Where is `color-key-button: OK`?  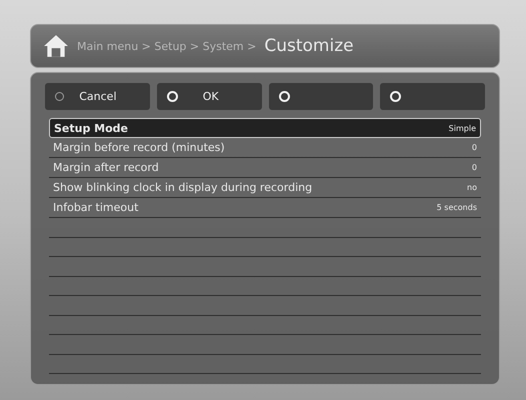 color-key-button: OK is located at coordinates (209, 96).